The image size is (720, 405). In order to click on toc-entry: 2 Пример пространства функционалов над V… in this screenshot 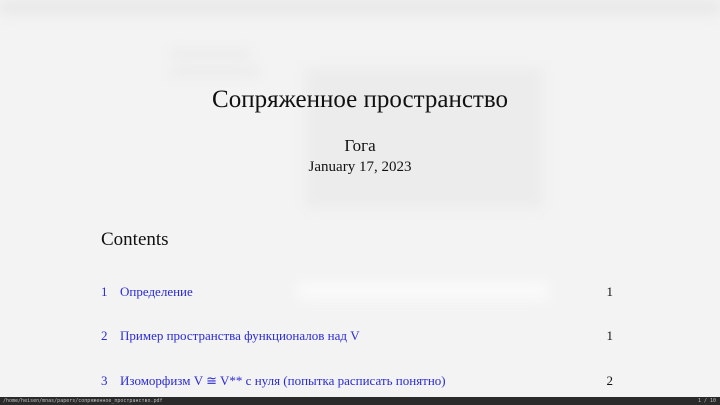, I will do `click(357, 337)`.